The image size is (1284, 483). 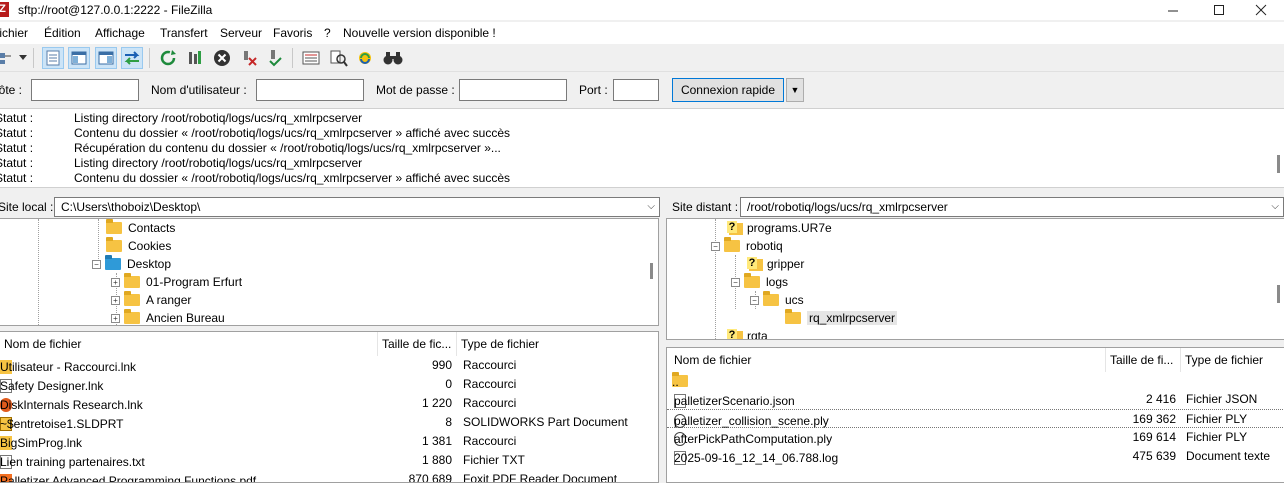 What do you see at coordinates (120, 33) in the screenshot?
I see `menu-affichage: Affichage` at bounding box center [120, 33].